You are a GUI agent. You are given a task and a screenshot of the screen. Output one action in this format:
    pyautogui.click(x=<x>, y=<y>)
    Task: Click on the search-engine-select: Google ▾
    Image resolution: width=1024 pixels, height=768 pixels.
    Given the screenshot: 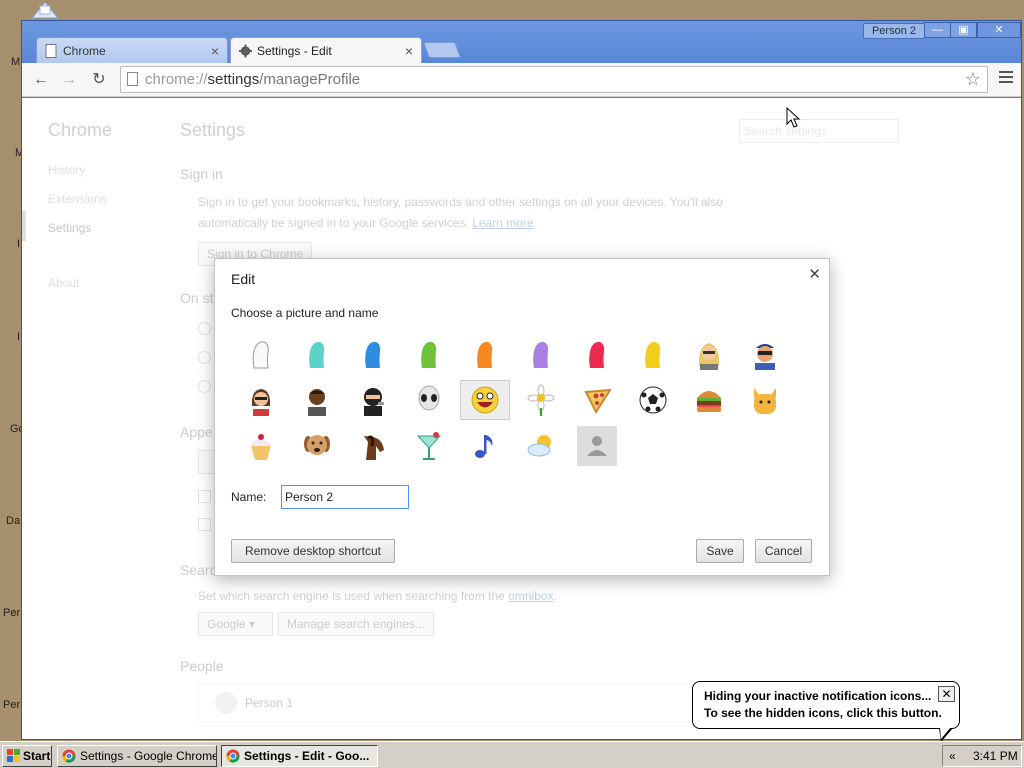 What is the action you would take?
    pyautogui.click(x=235, y=624)
    